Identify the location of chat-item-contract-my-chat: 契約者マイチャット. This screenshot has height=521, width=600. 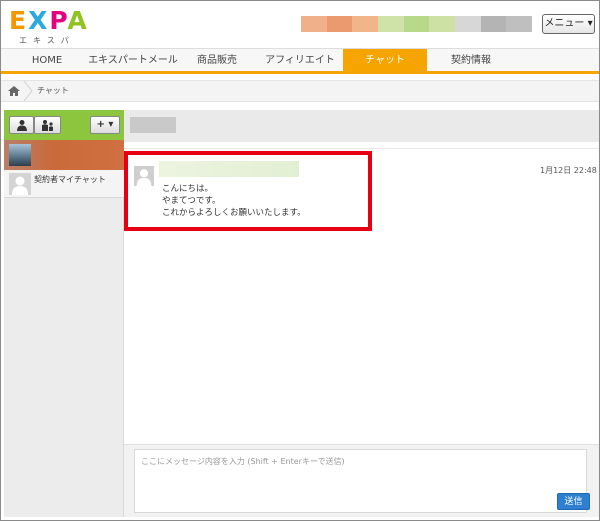
(64, 184).